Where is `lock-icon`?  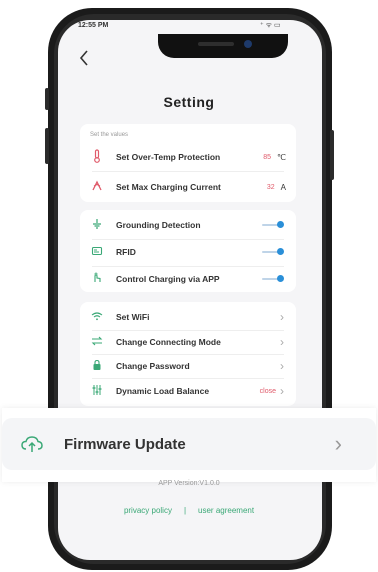 lock-icon is located at coordinates (97, 366).